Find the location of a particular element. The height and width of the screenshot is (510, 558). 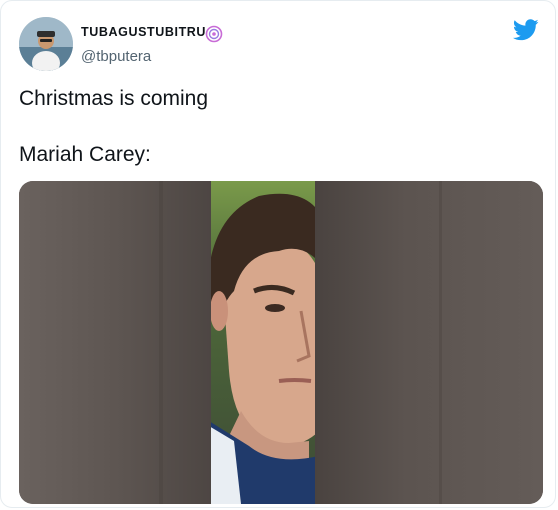

avatar is located at coordinates (46, 44).